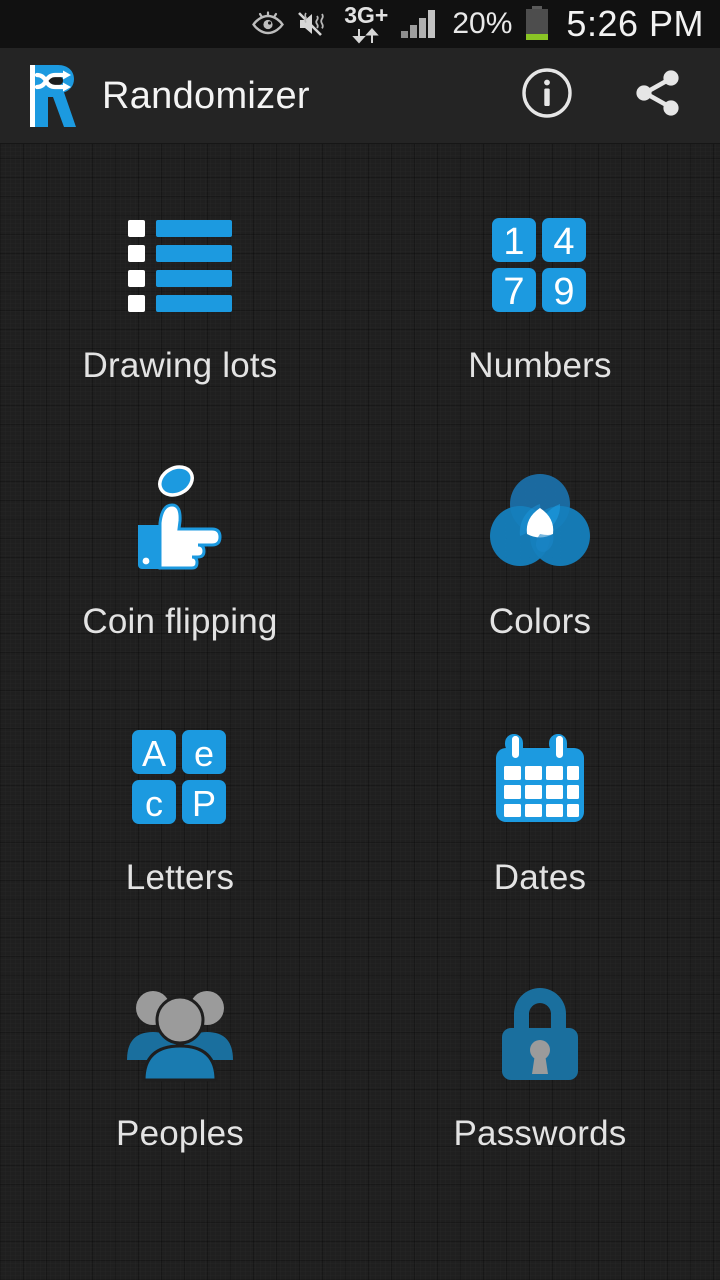  Describe the element at coordinates (180, 266) in the screenshot. I see `list-lots-icon` at that location.